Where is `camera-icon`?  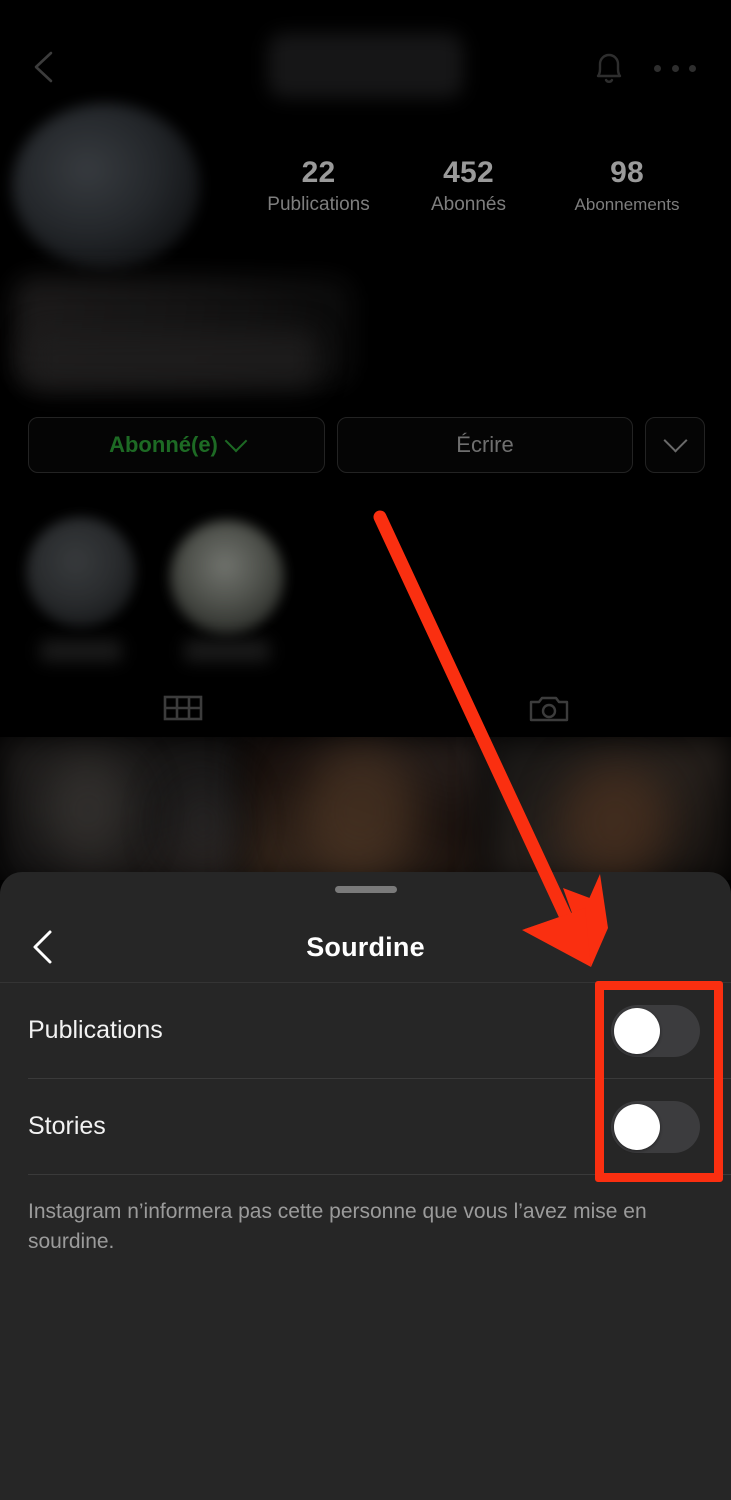
camera-icon is located at coordinates (549, 708).